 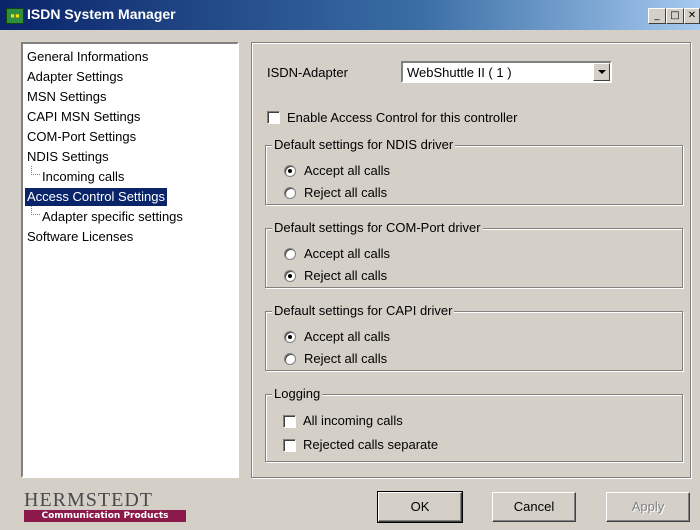 What do you see at coordinates (350, 15) in the screenshot?
I see `title-bar: ▪▪ ISDN System Manager _ □ ✕` at bounding box center [350, 15].